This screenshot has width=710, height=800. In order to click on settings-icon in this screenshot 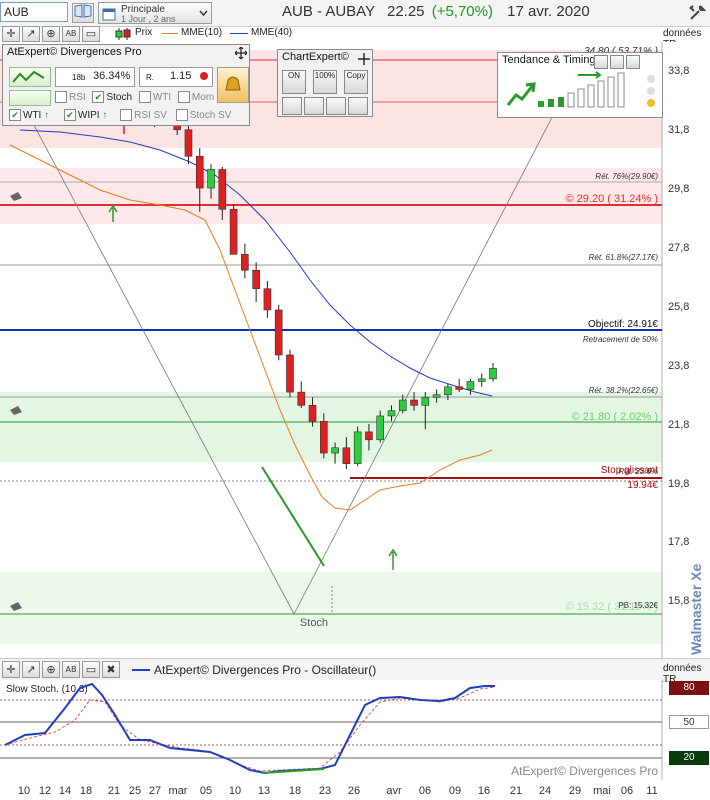, I will do `click(617, 62)`.